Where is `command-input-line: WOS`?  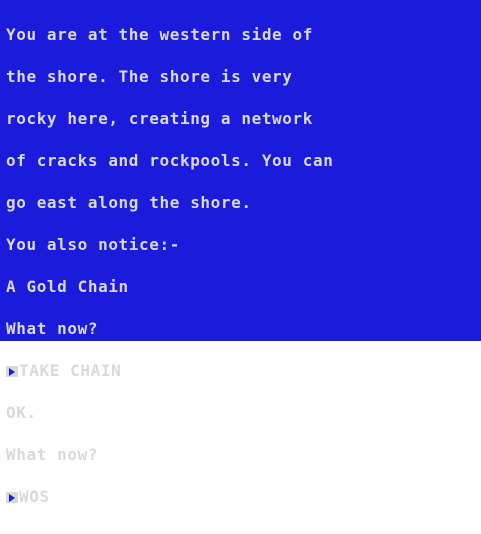 command-input-line: WOS is located at coordinates (243, 496).